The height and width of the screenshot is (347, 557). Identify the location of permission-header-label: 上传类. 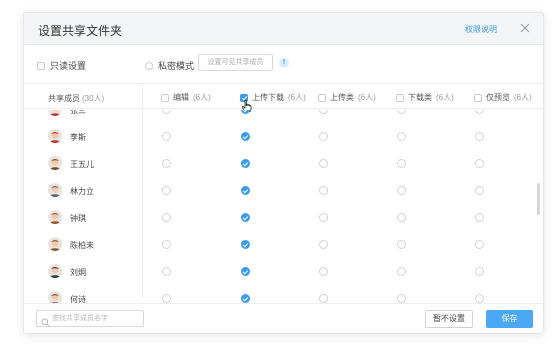
(342, 97).